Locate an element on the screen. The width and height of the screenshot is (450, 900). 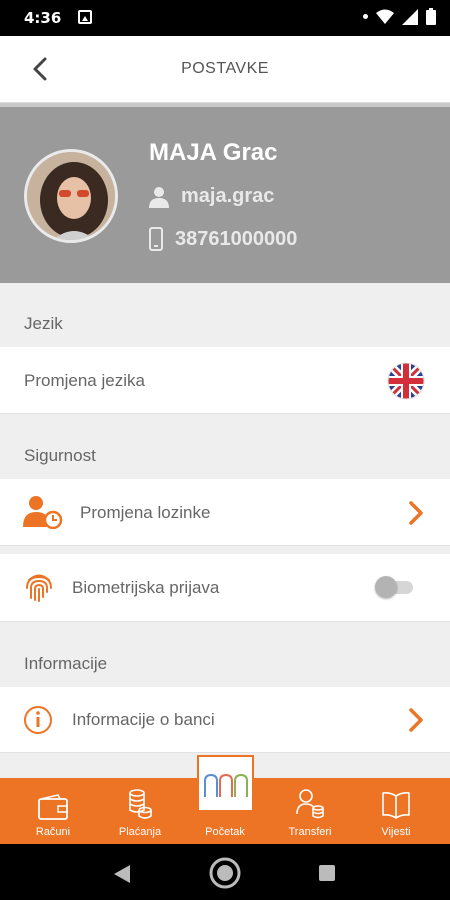
page-title: POSTAVKE is located at coordinates (225, 68).